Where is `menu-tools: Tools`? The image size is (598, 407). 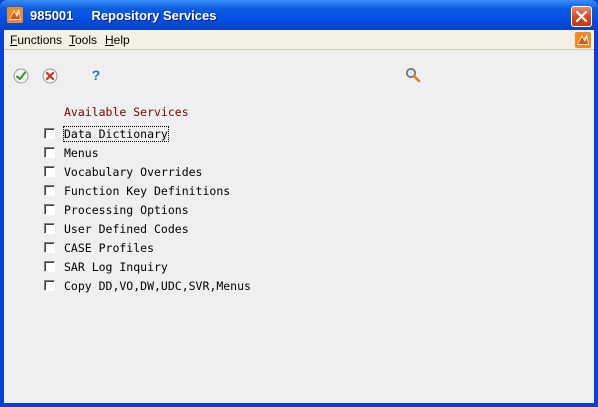
menu-tools: Tools is located at coordinates (83, 40).